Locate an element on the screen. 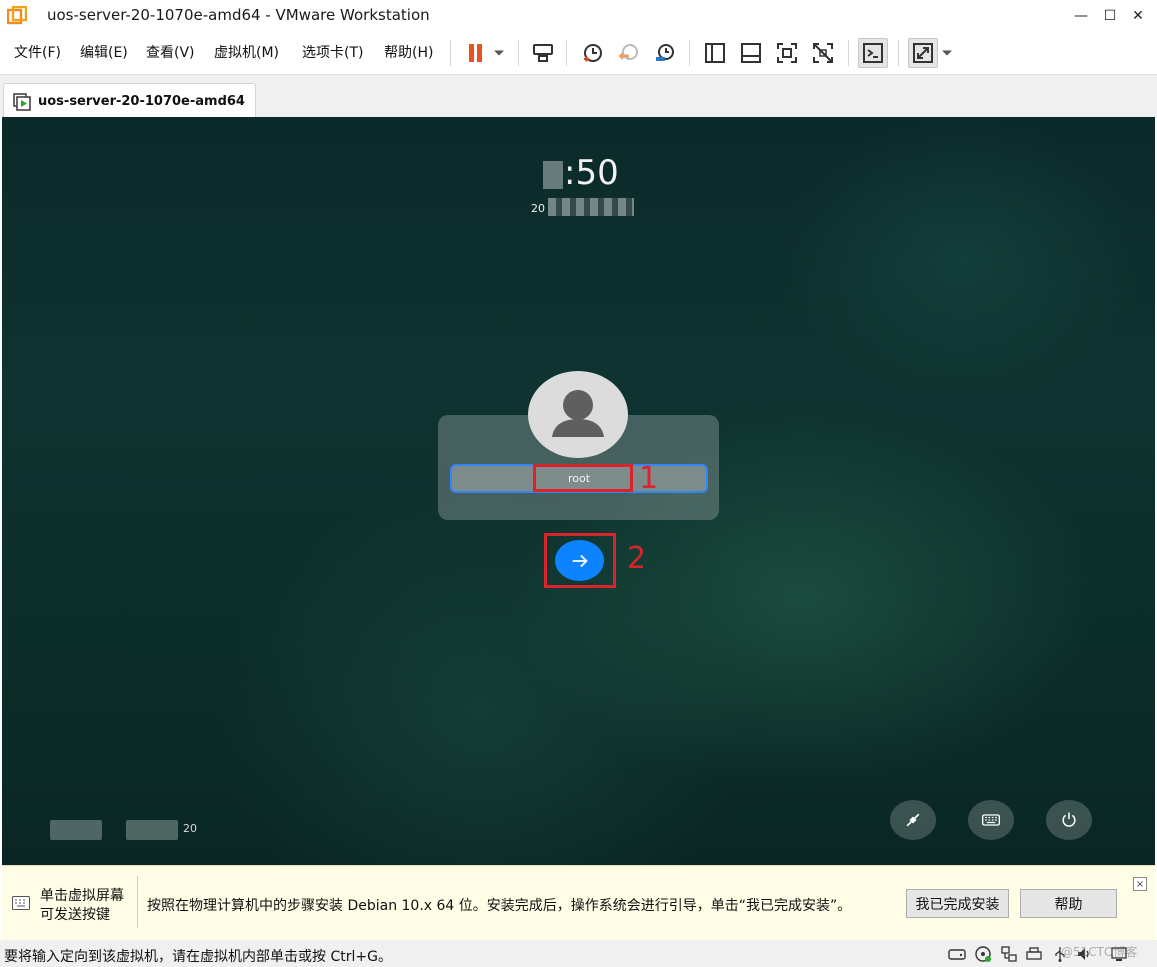 The image size is (1157, 967). lock-screen-clock: :50 is located at coordinates (591, 173).